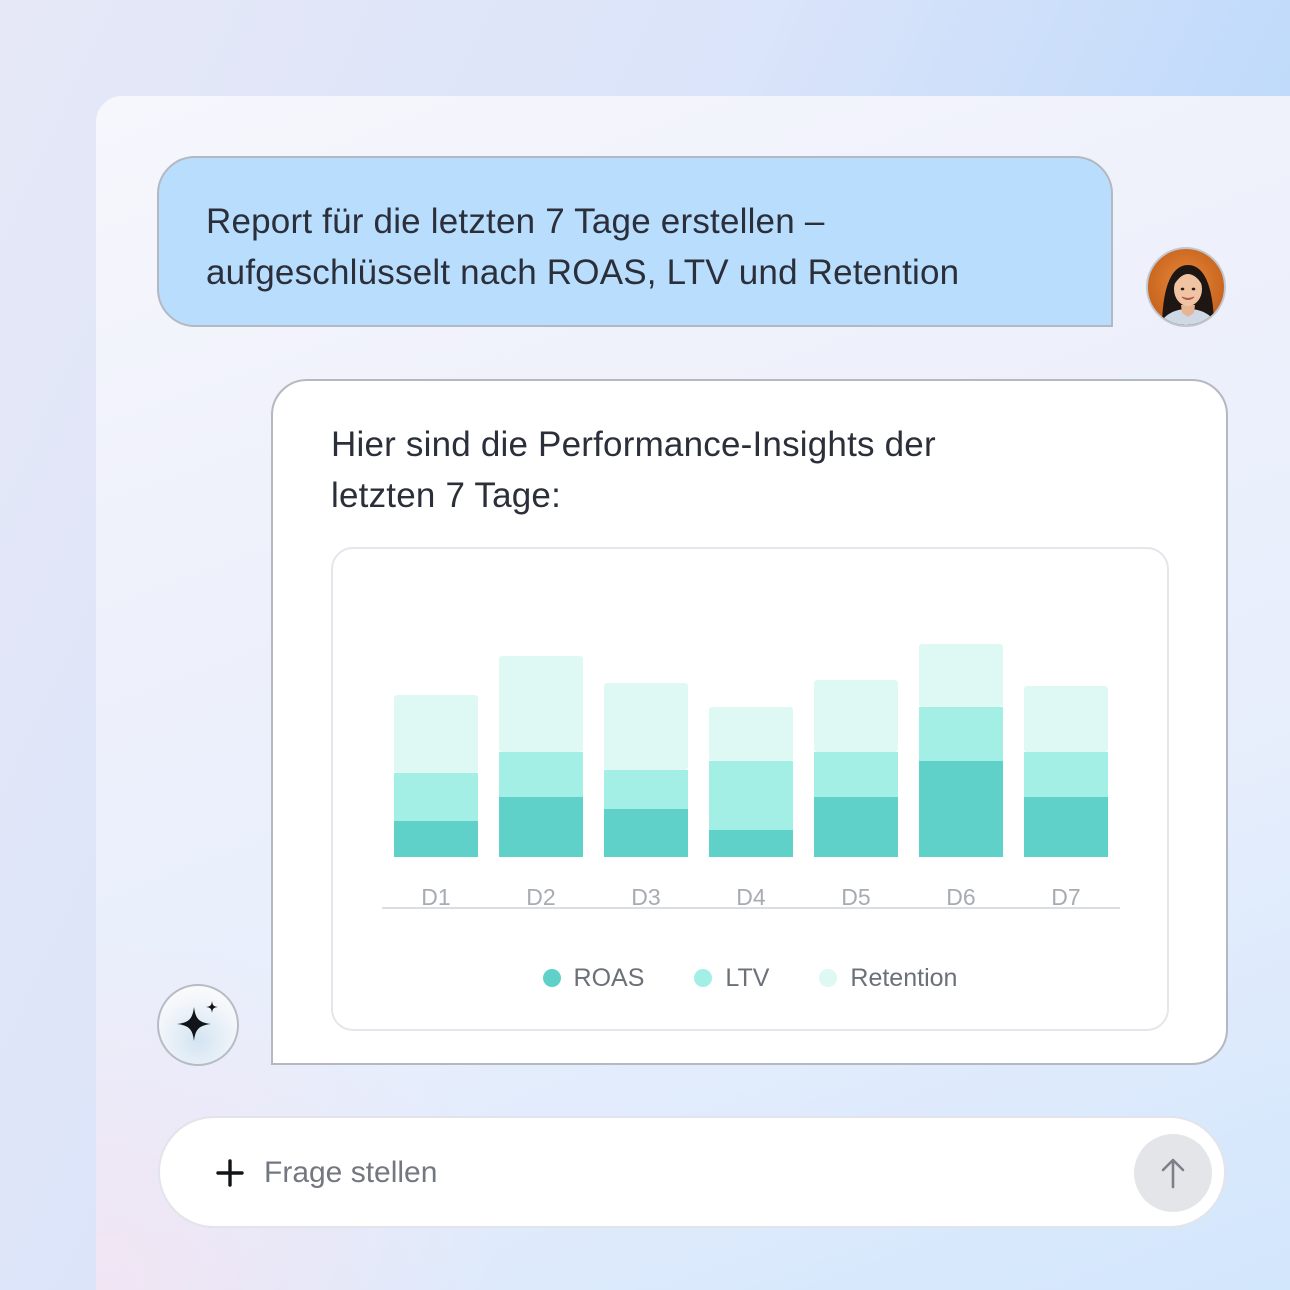  I want to click on question-input, so click(674, 1173).